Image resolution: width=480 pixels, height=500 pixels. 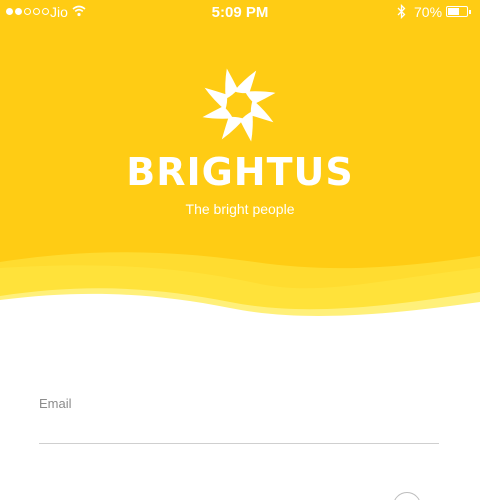 What do you see at coordinates (428, 12) in the screenshot?
I see `battery-percentage: 70%` at bounding box center [428, 12].